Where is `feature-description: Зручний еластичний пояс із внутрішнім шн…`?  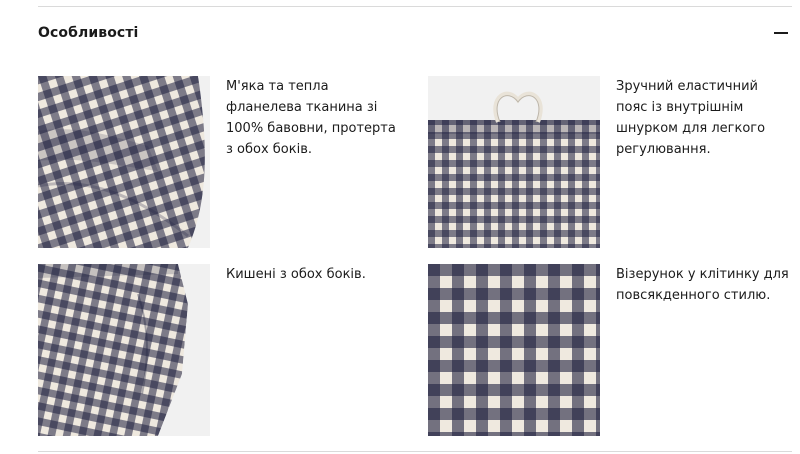 feature-description: Зручний еластичний пояс із внутрішнім шн… is located at coordinates (691, 118).